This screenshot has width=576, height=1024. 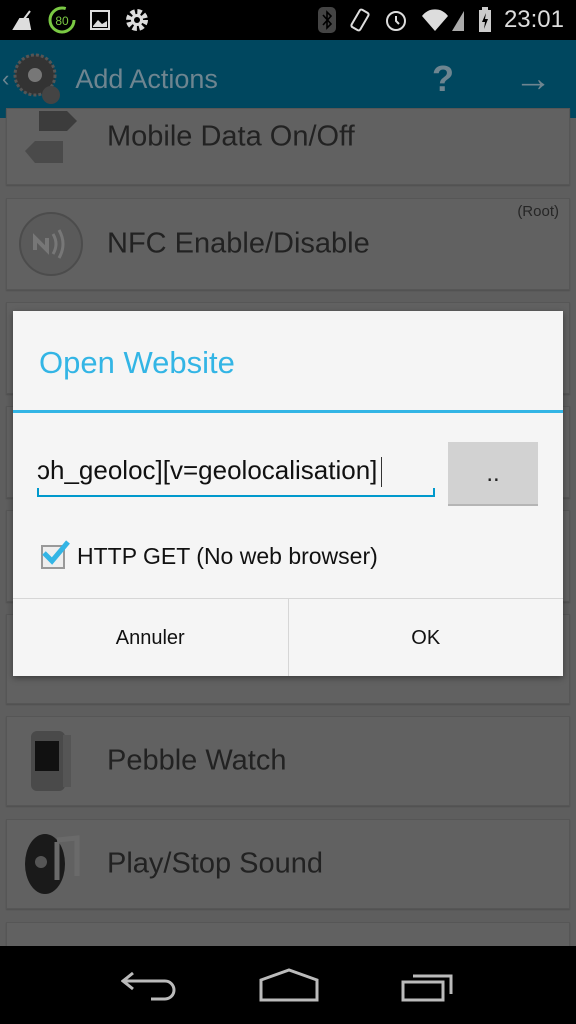 What do you see at coordinates (227, 556) in the screenshot?
I see `checkbox-label: HTTP GET (No web browser)` at bounding box center [227, 556].